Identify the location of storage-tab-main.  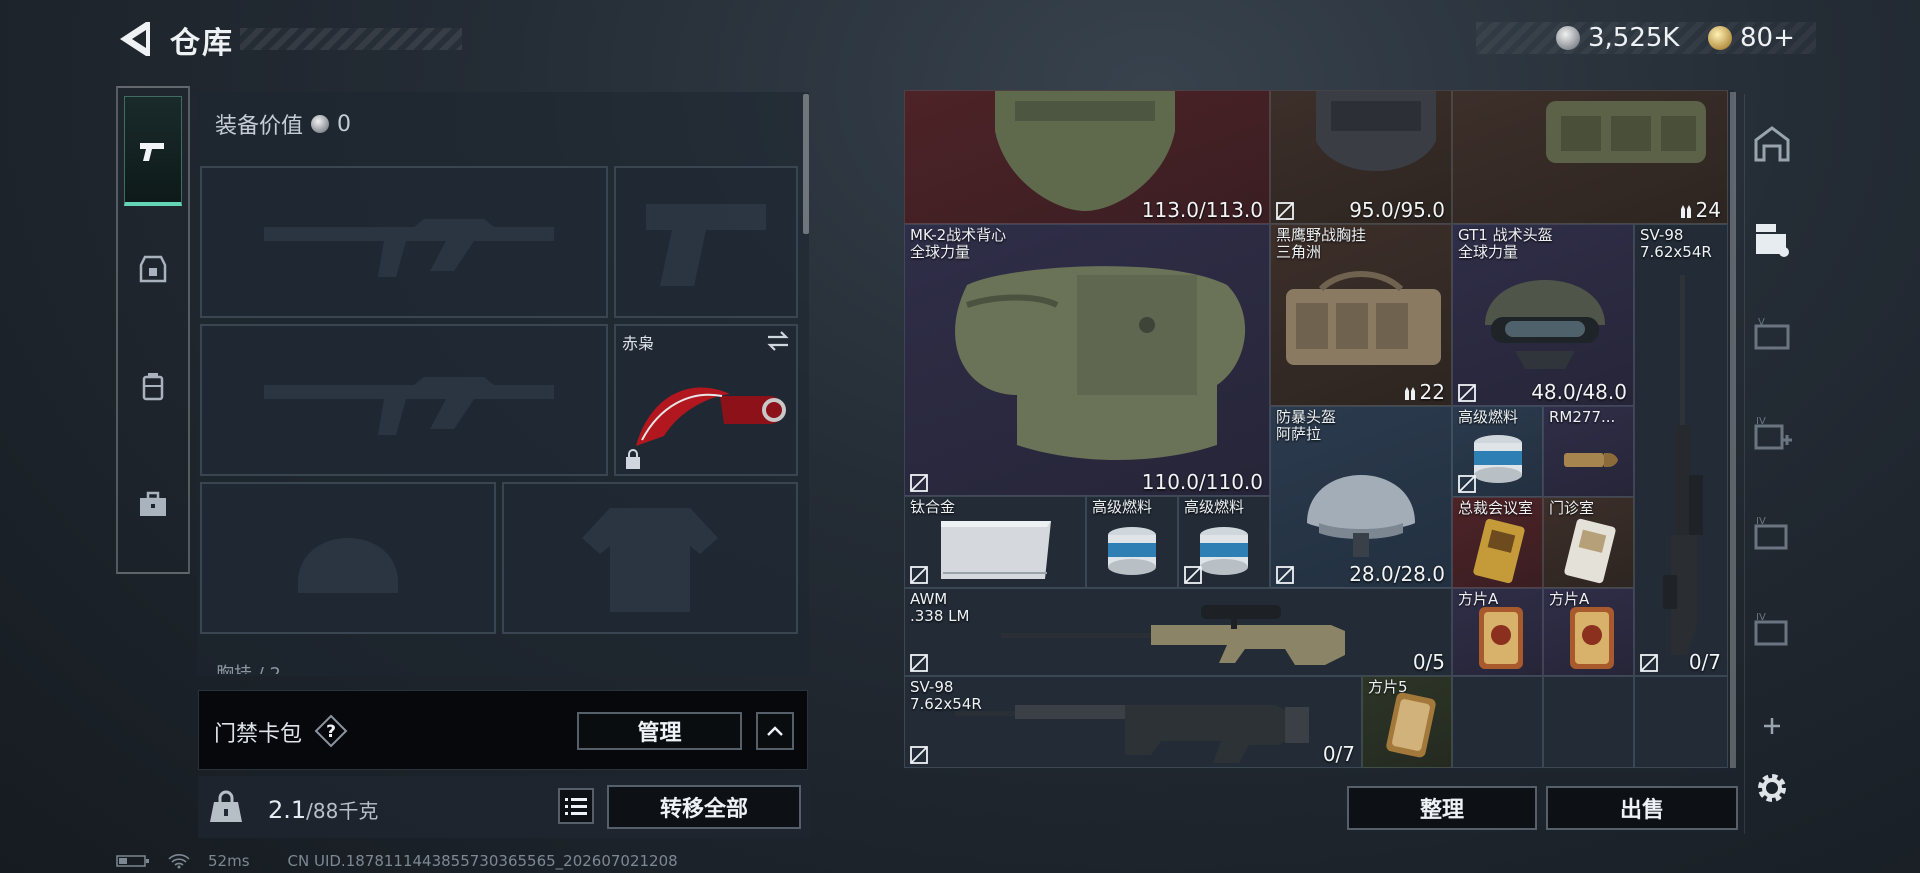
(1772, 144).